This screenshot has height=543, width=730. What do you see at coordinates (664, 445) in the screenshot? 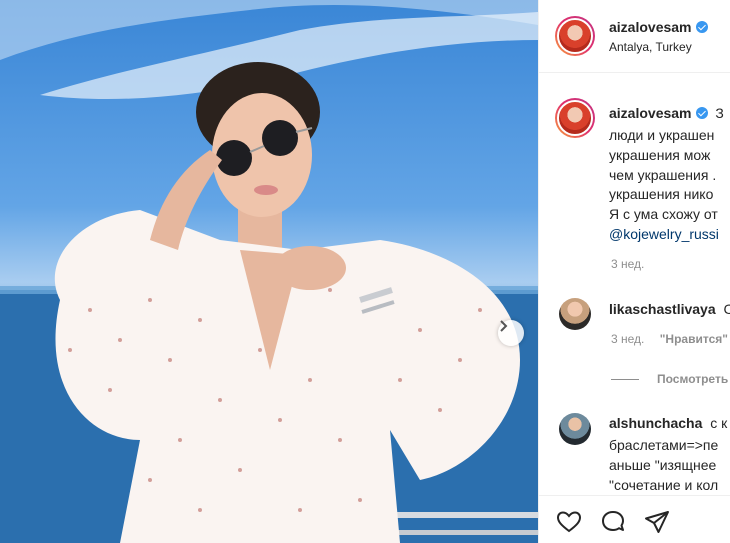
I see `comment-line: браслетами=>пе` at bounding box center [664, 445].